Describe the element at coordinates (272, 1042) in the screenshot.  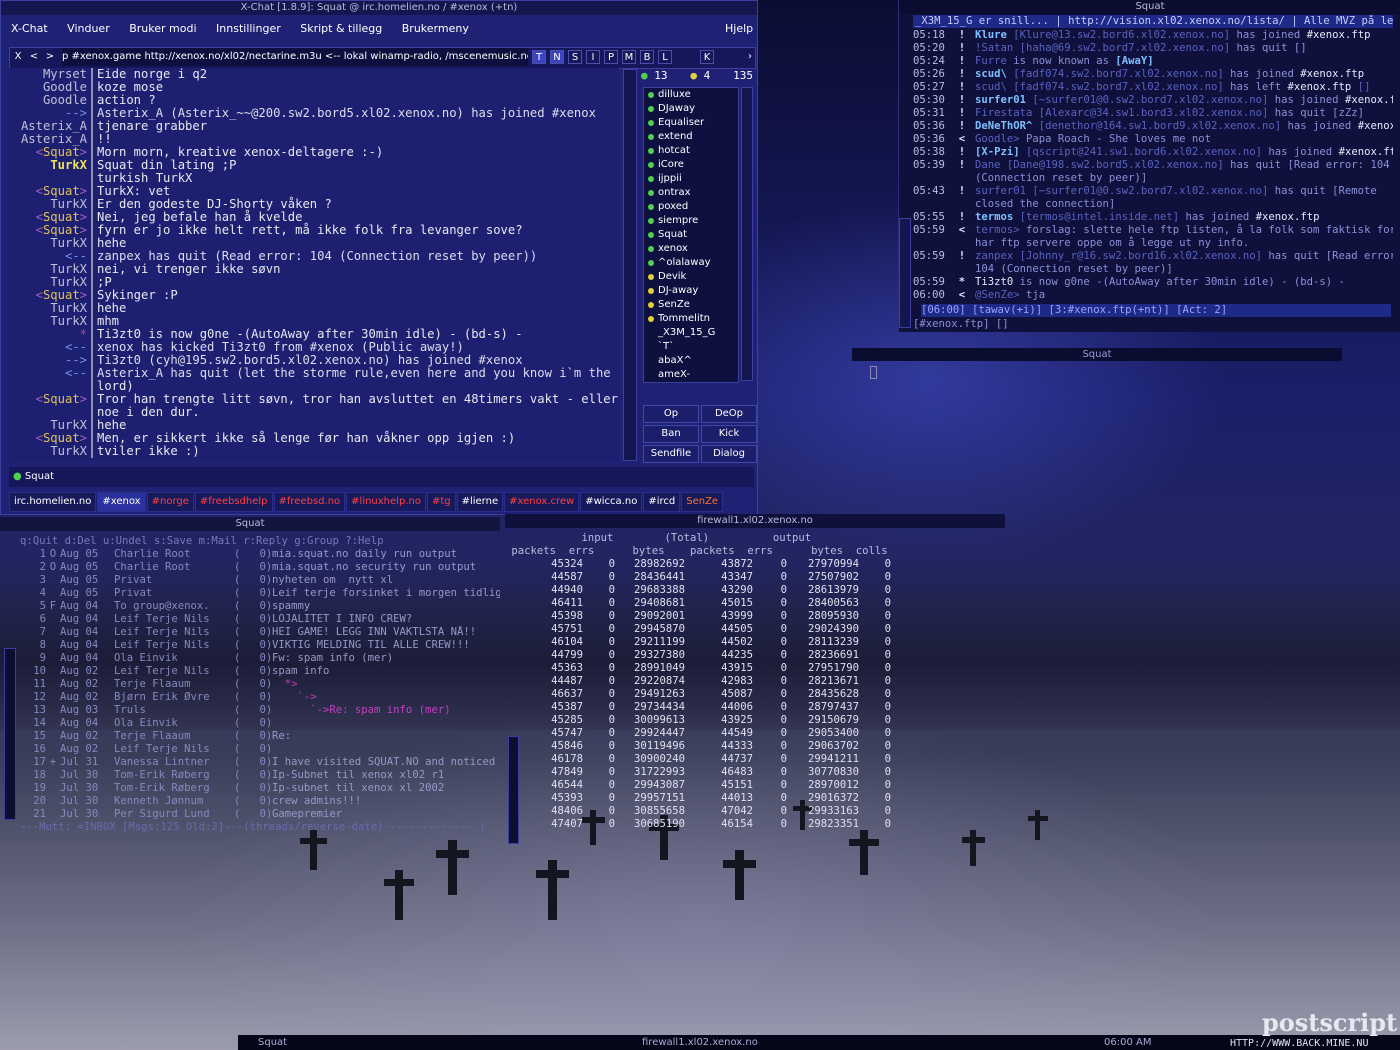
I see `taskbar-item-squat: Squat` at that location.